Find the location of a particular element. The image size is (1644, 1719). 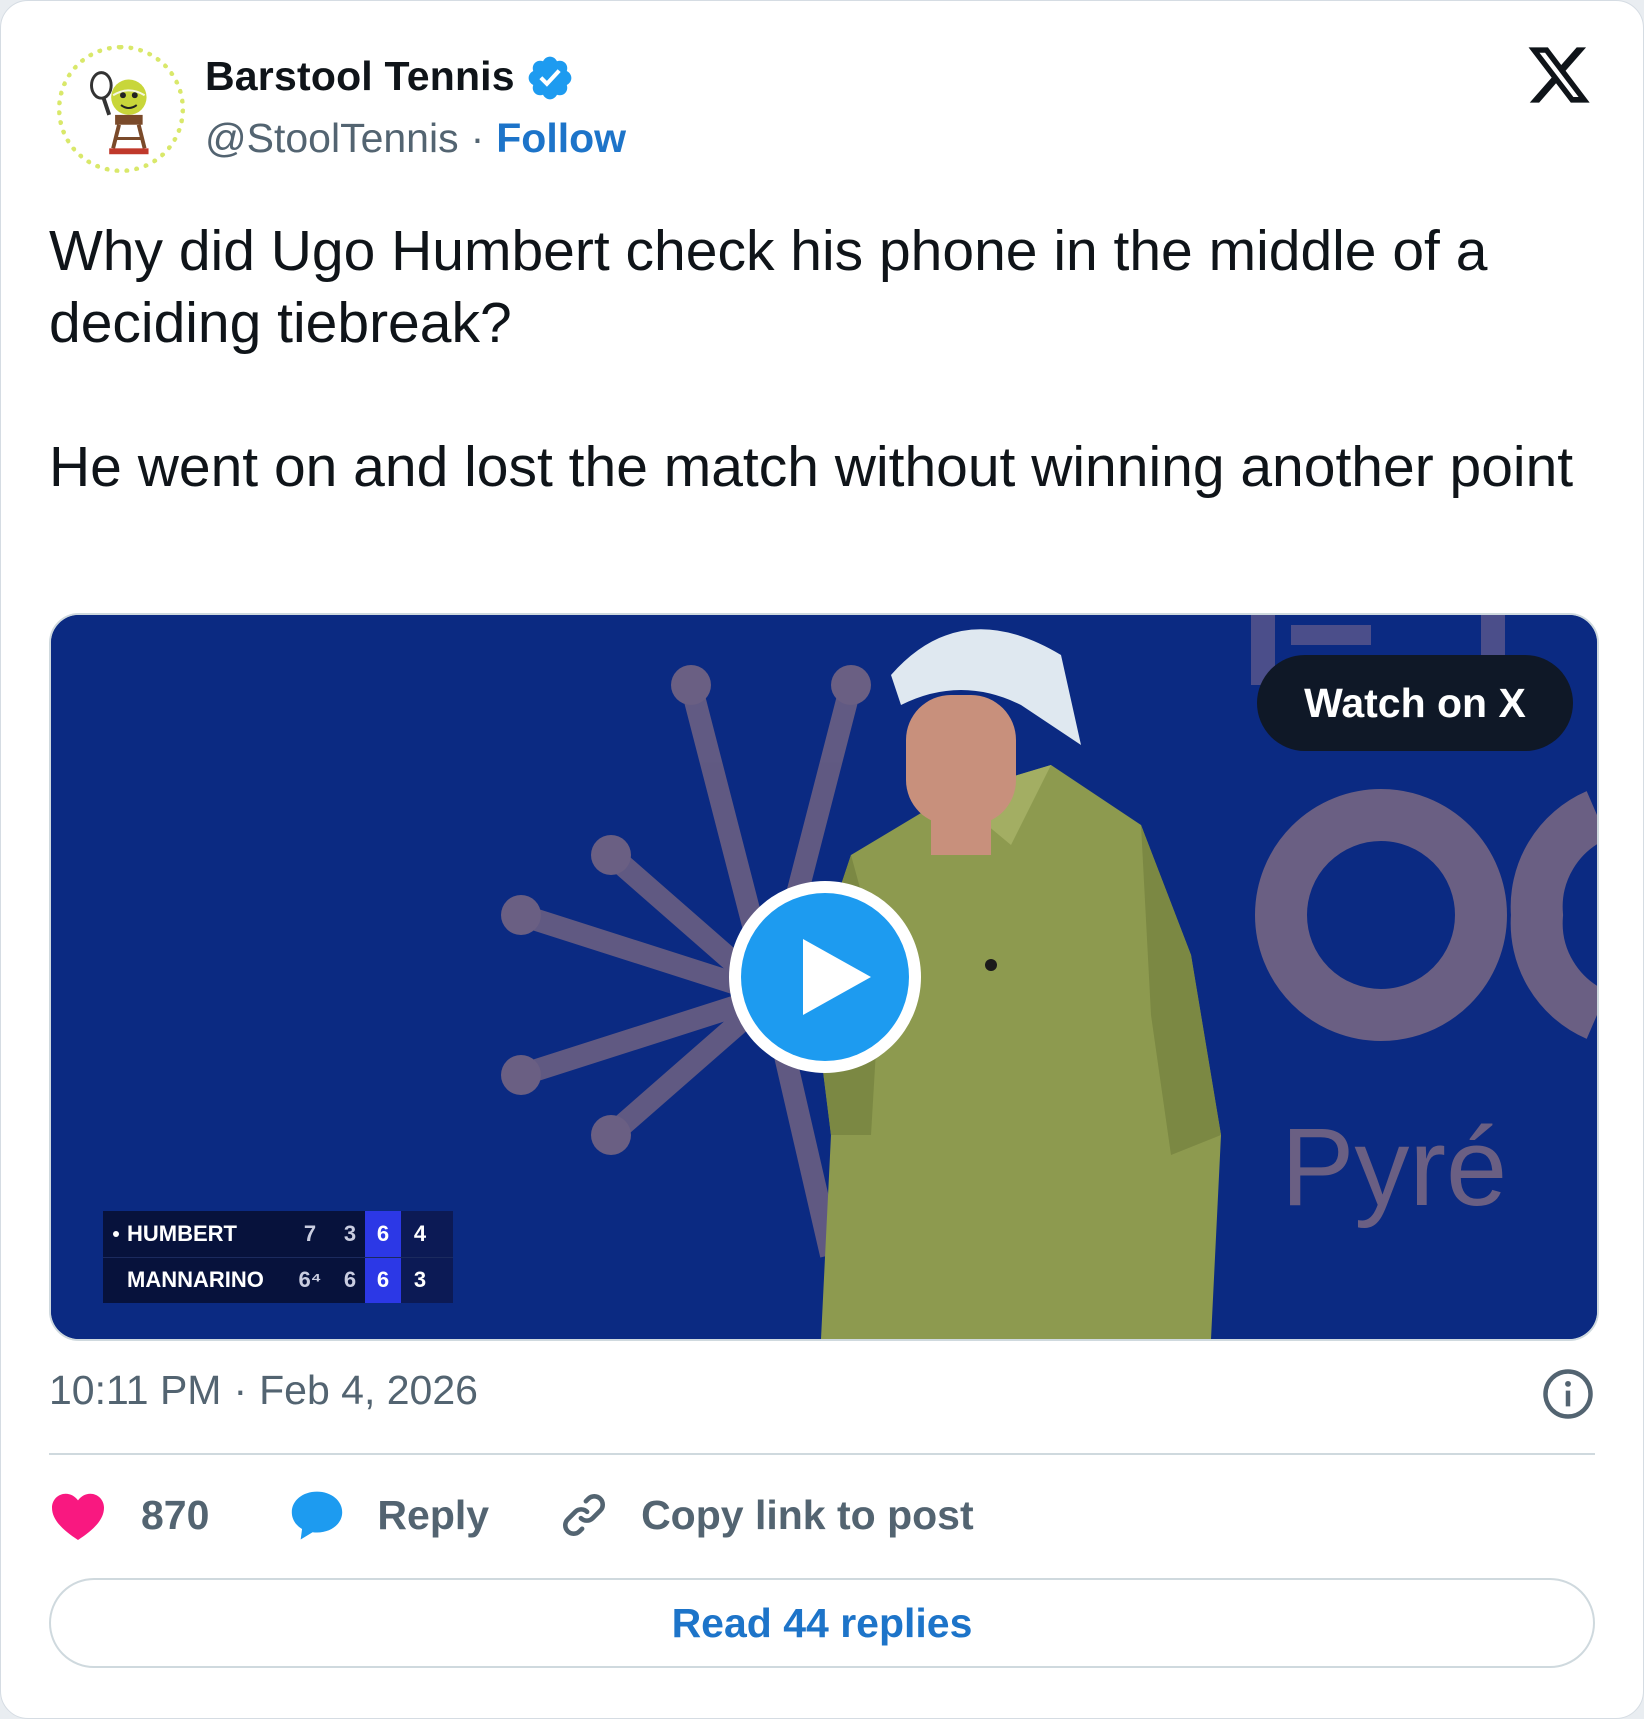

play-icon is located at coordinates (825, 977).